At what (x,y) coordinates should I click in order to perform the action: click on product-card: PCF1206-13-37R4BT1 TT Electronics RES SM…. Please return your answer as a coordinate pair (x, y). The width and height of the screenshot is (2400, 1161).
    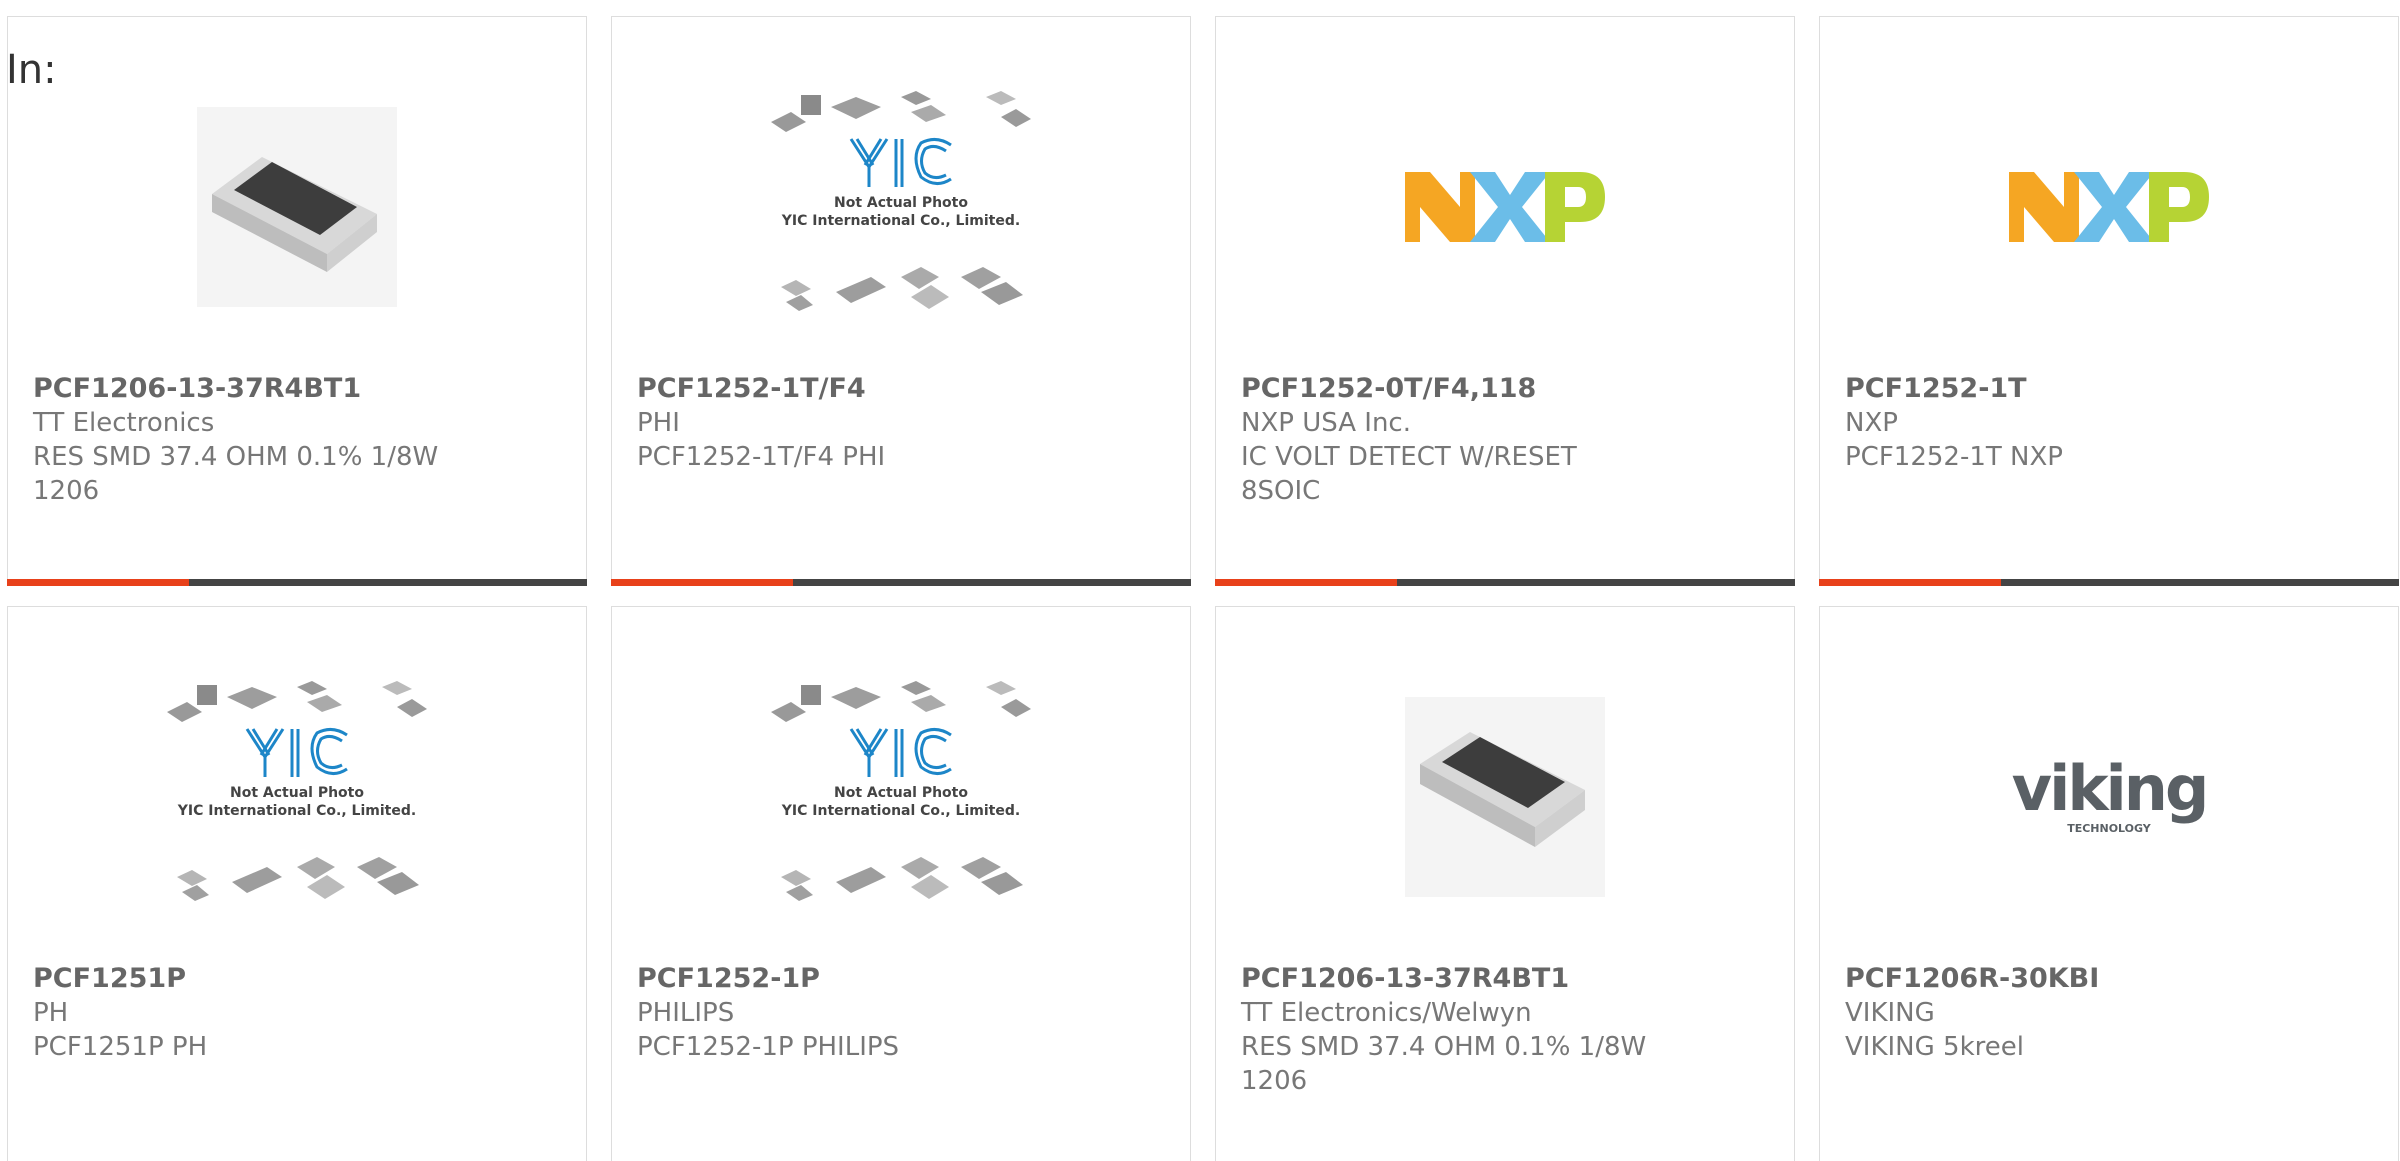
    Looking at the image, I should click on (297, 301).